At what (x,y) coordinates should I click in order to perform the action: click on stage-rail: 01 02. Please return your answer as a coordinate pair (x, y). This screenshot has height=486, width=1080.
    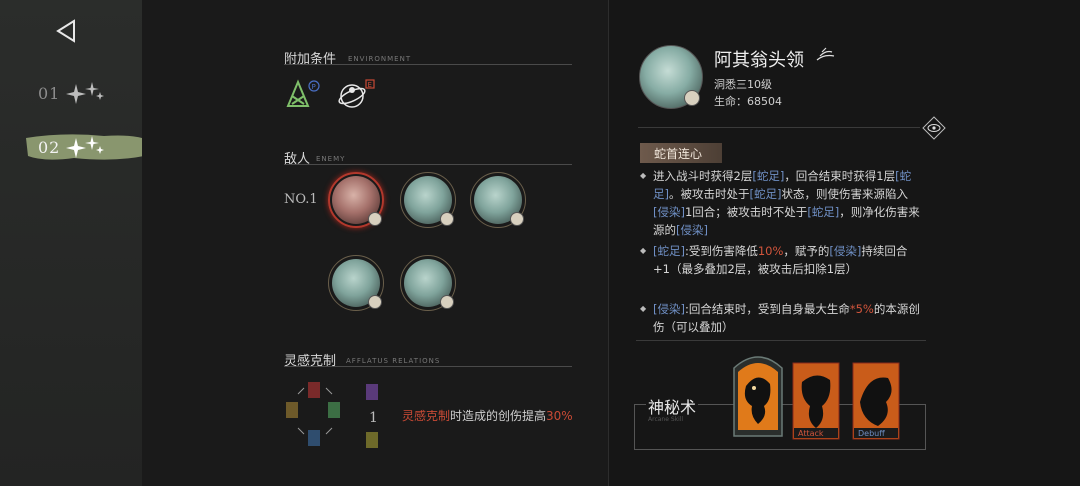
    Looking at the image, I should click on (74, 243).